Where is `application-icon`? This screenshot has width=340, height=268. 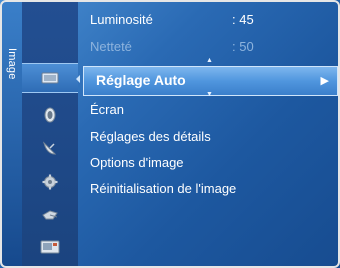
application-icon is located at coordinates (50, 247).